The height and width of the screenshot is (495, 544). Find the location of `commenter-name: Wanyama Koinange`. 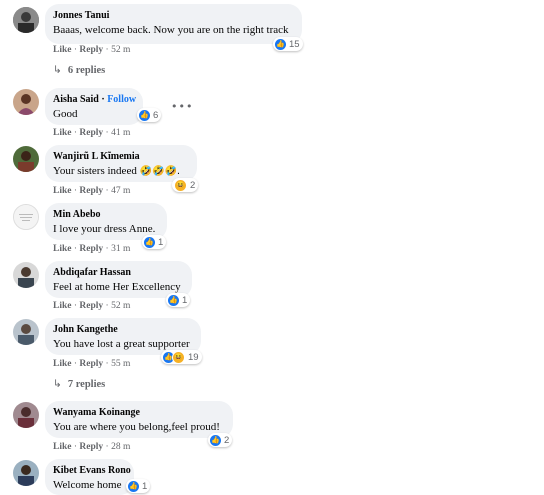

commenter-name: Wanyama Koinange is located at coordinates (138, 413).